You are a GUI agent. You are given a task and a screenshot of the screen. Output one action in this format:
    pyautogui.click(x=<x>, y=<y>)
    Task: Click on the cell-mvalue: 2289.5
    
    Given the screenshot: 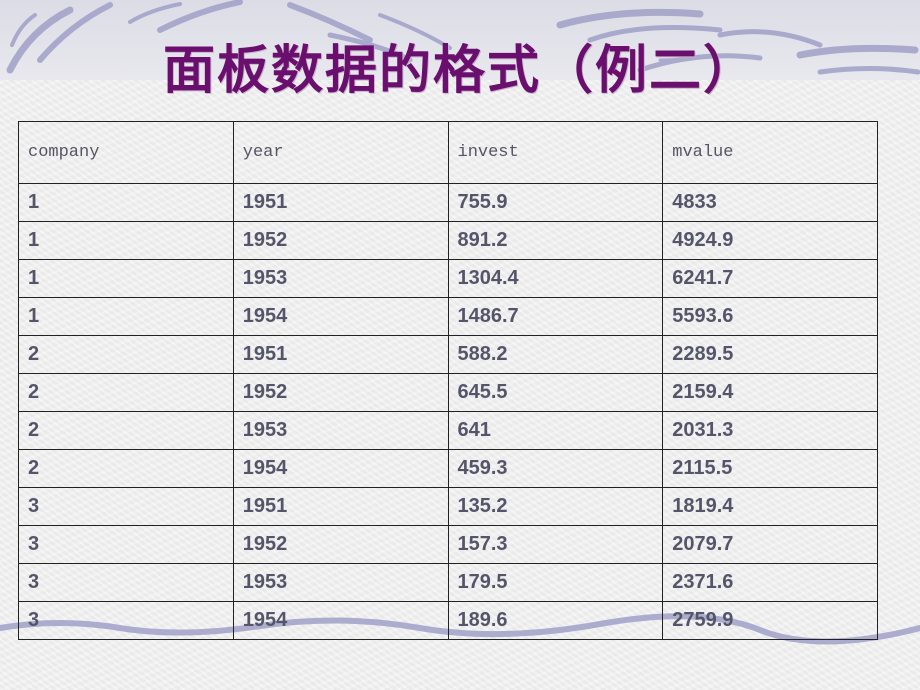 What is the action you would take?
    pyautogui.click(x=770, y=354)
    